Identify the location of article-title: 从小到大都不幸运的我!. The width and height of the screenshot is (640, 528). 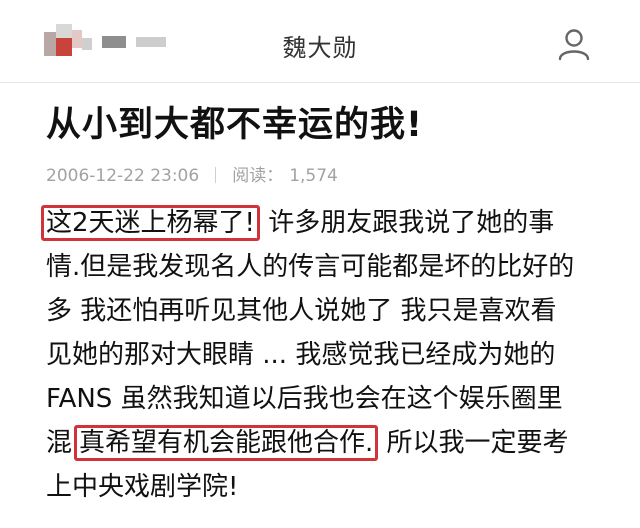
(234, 125).